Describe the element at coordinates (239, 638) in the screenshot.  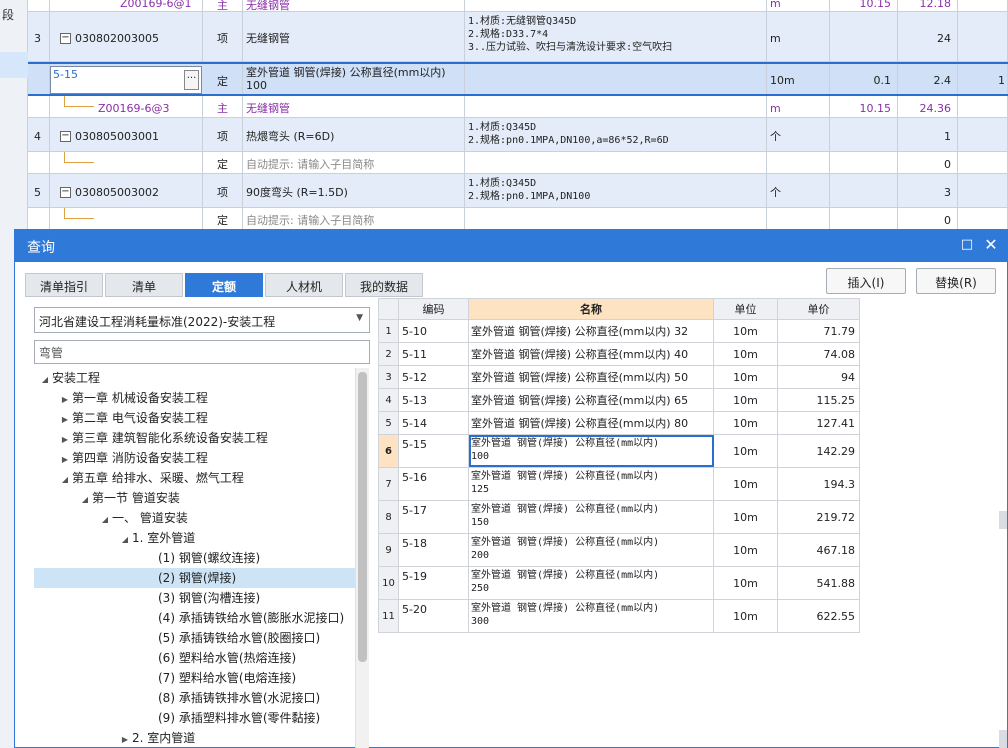
I see `tree-node: (5) 承插铸铁给水管(胶圈接口)` at that location.